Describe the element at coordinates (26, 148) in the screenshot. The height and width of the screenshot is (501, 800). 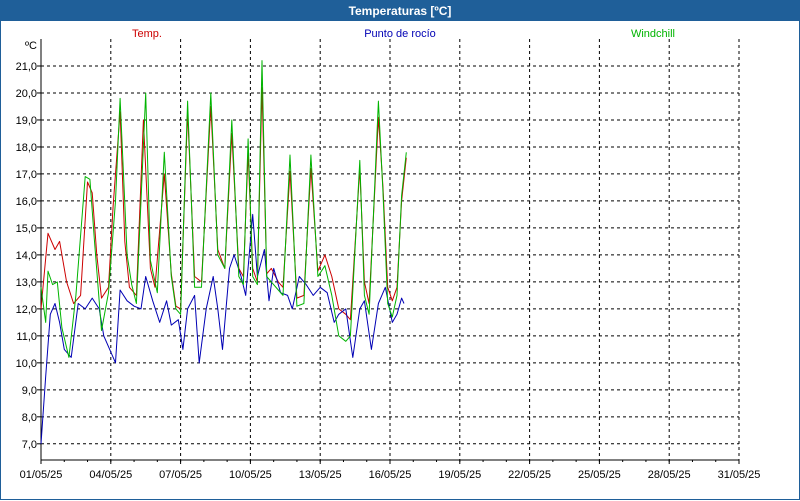
I see `y-tick-label: 18,0` at that location.